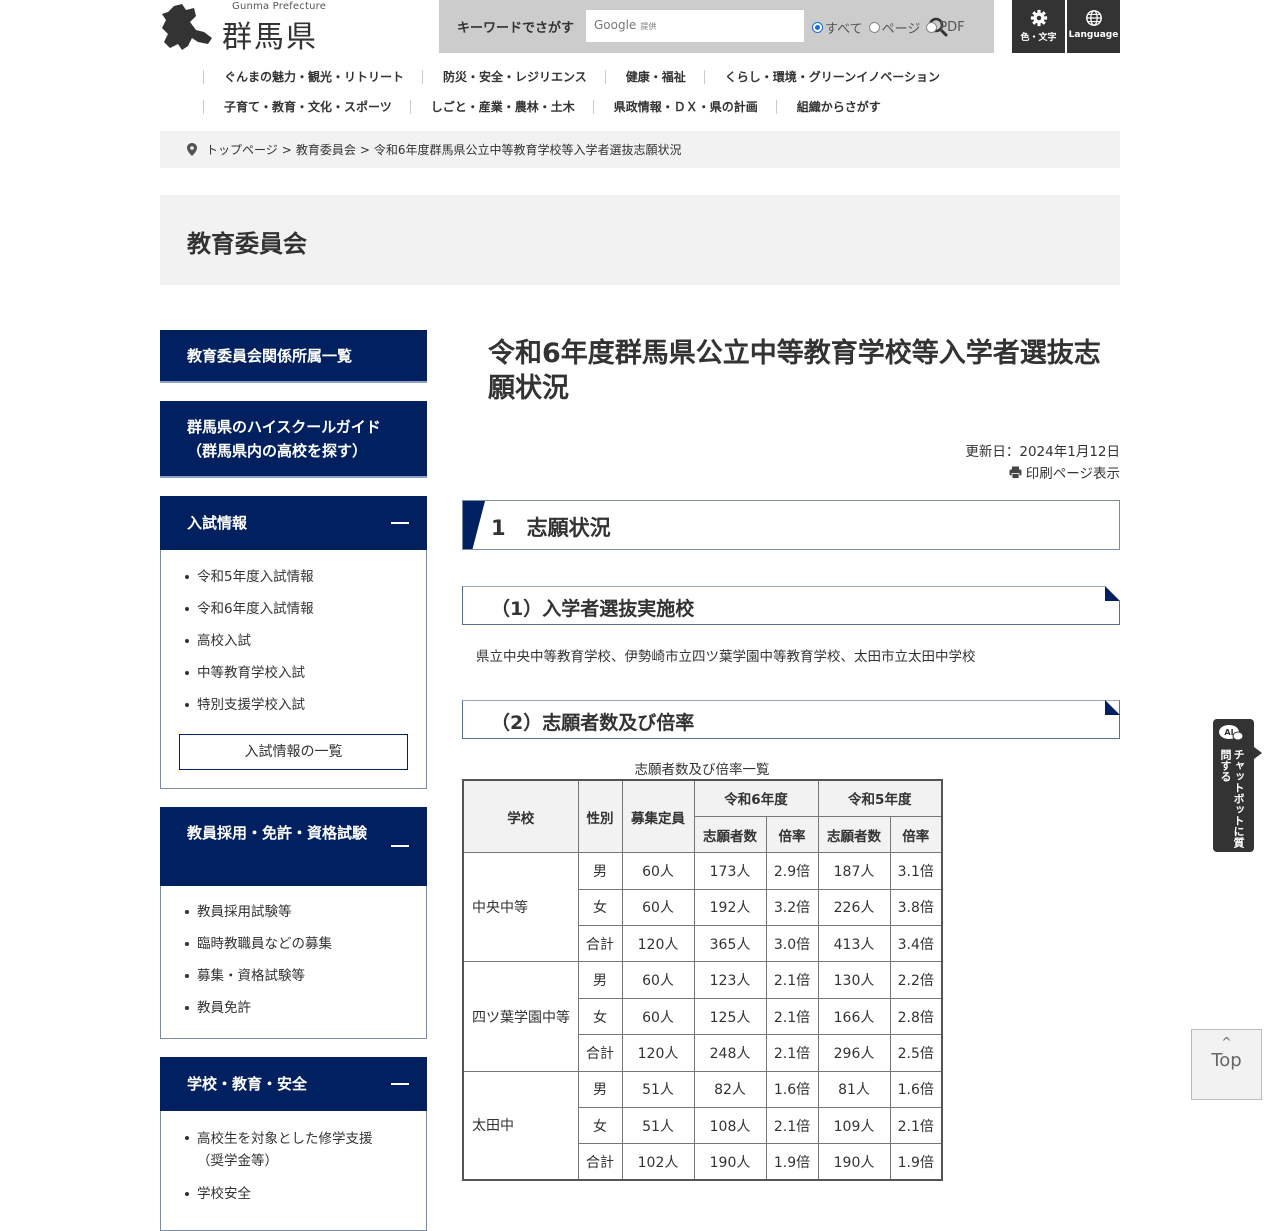 Image resolution: width=1280 pixels, height=1231 pixels. Describe the element at coordinates (293, 846) in the screenshot. I see `sidebar-section-teacher-header: 教員採用・免許・資格試験` at that location.